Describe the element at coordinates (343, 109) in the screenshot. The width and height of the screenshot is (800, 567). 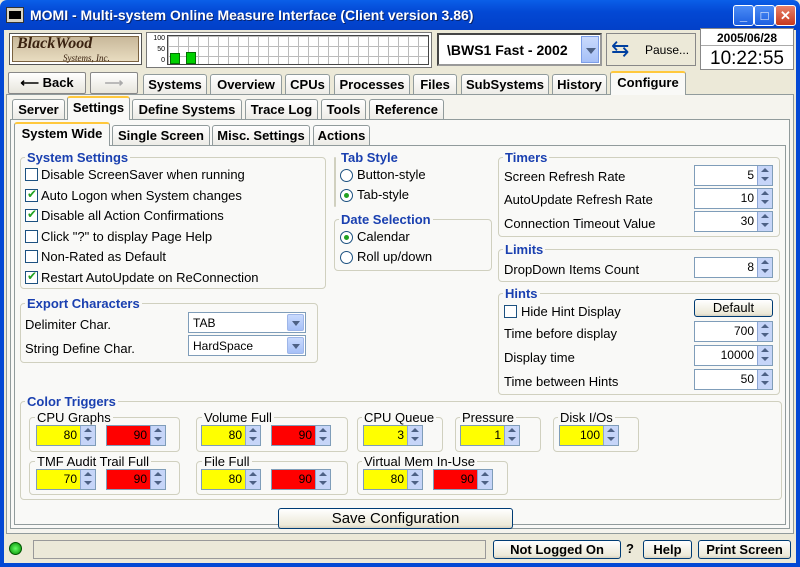
I see `subtab-tools: Tools` at that location.